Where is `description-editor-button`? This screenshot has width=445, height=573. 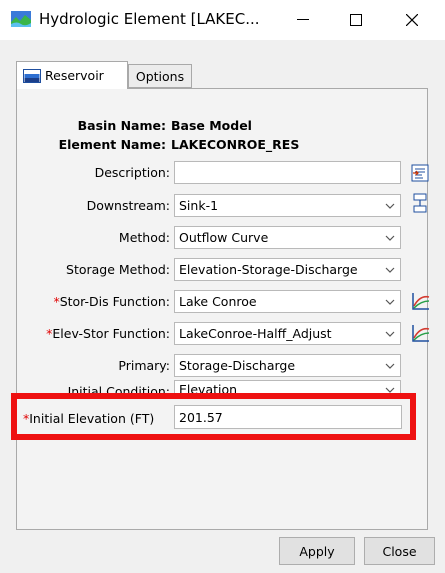
description-editor-button is located at coordinates (420, 173).